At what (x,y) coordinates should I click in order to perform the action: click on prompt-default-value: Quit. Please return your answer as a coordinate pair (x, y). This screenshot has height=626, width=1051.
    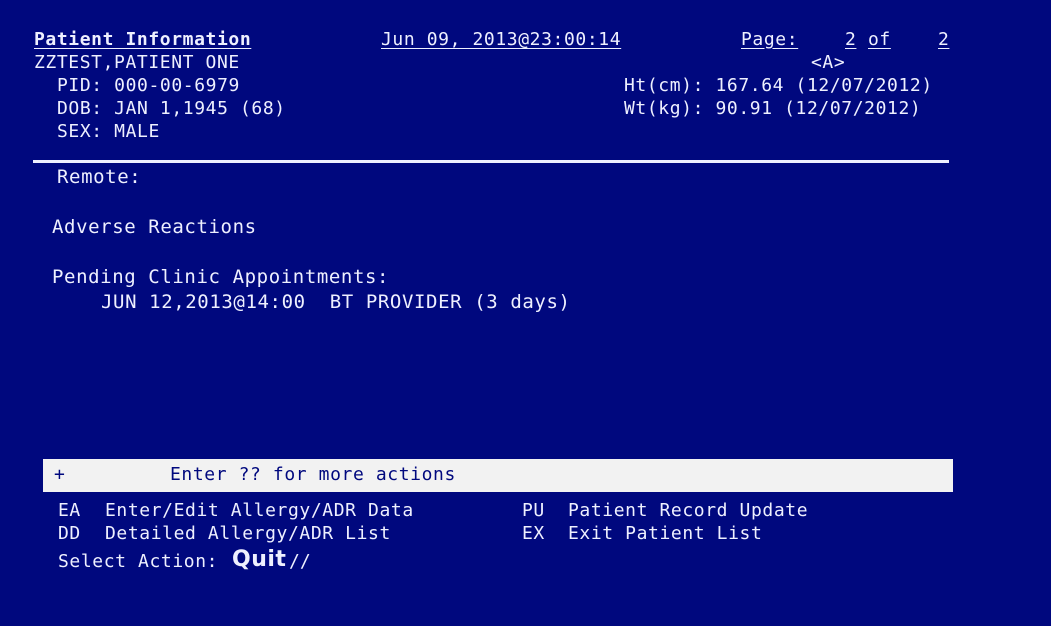
    Looking at the image, I should click on (259, 559).